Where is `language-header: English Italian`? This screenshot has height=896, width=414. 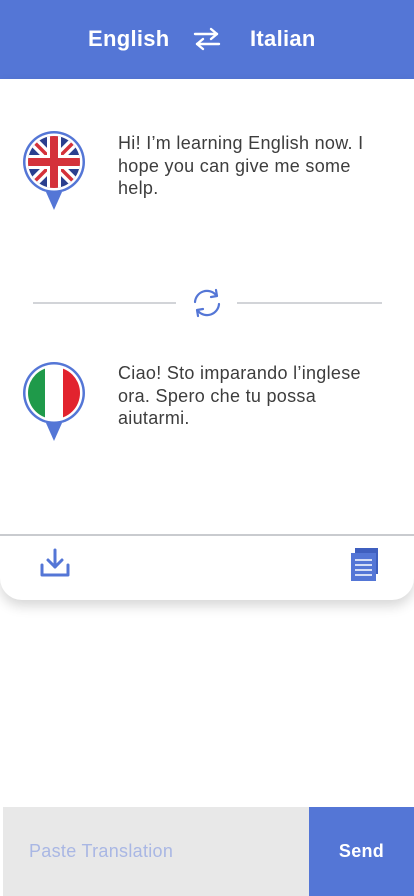 language-header: English Italian is located at coordinates (207, 39).